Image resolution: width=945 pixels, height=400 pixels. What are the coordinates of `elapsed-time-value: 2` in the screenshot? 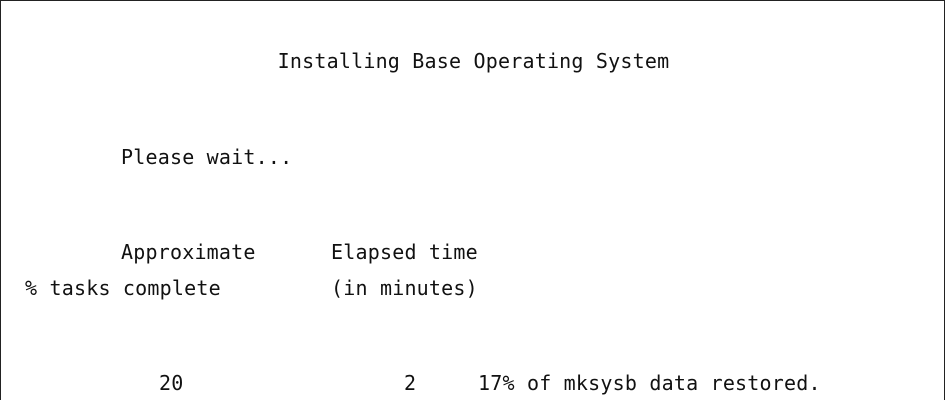 It's located at (410, 383).